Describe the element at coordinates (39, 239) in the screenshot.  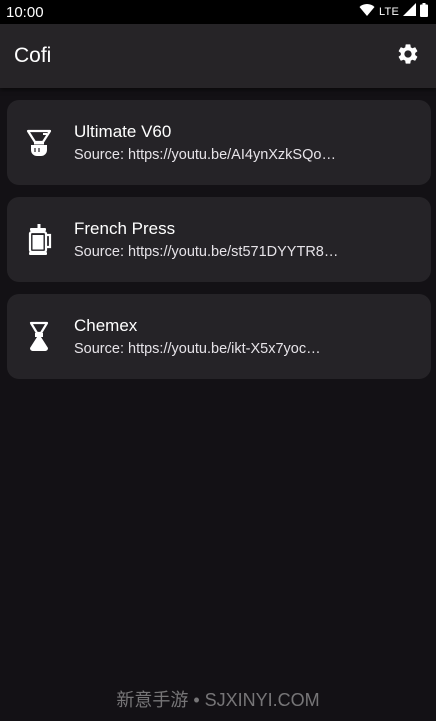
I see `french-press-icon` at that location.